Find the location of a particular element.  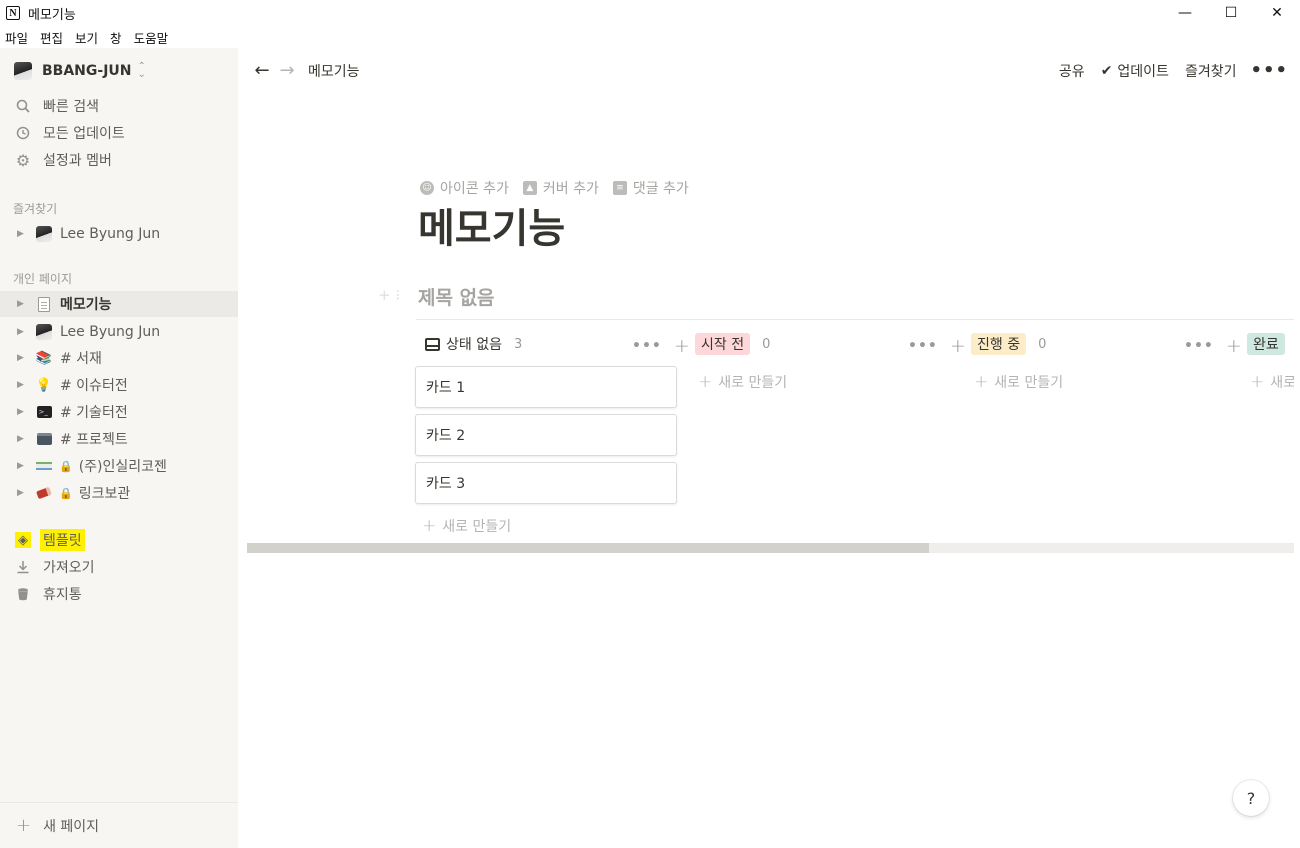

document-icon is located at coordinates (44, 304).